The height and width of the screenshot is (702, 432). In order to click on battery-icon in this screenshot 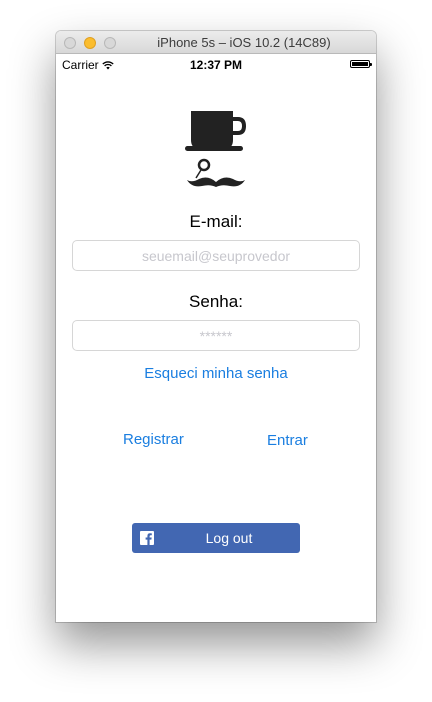, I will do `click(361, 64)`.